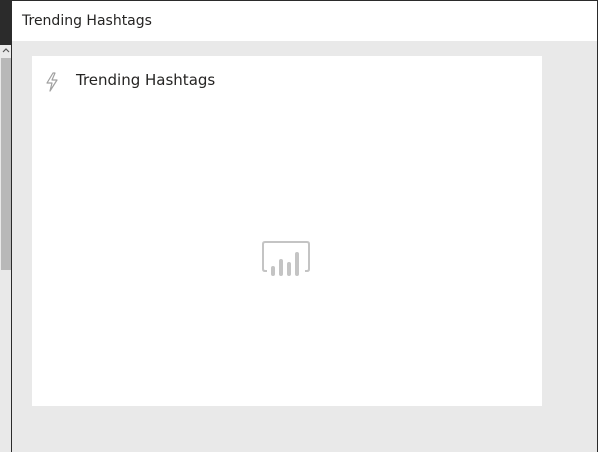  What do you see at coordinates (87, 21) in the screenshot?
I see `window-title: Trending Hashtags` at bounding box center [87, 21].